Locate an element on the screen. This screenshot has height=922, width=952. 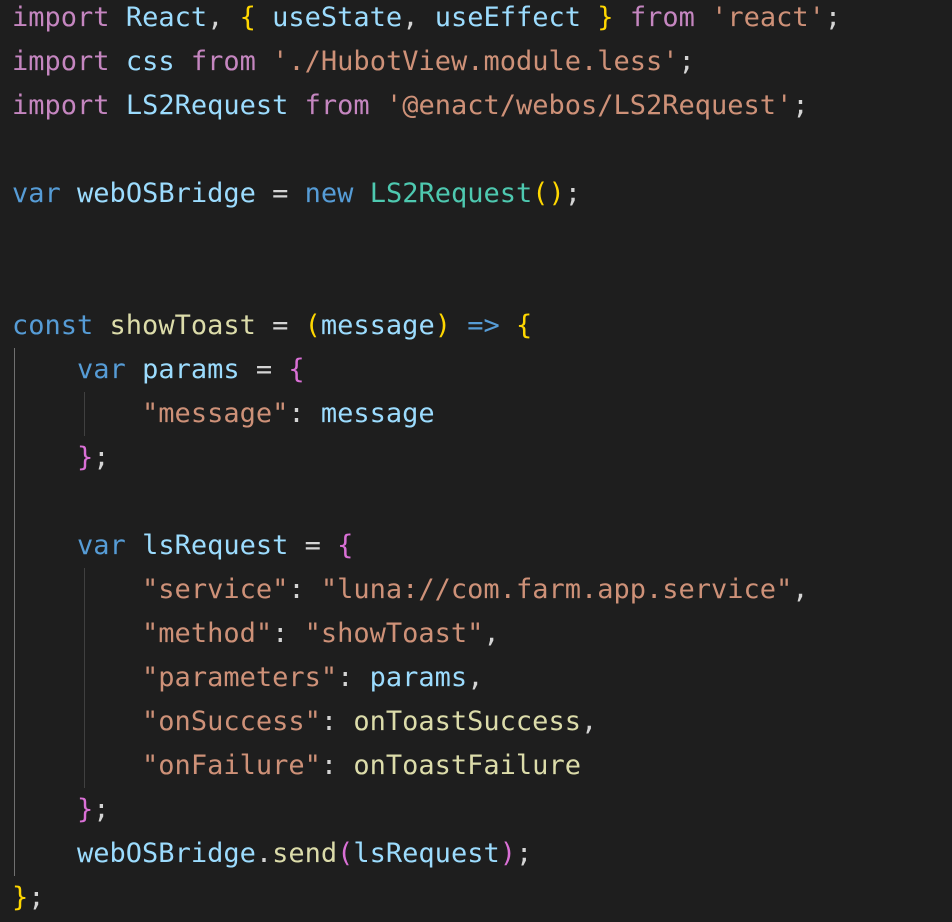
code-token: useEffect is located at coordinates (508, 17).